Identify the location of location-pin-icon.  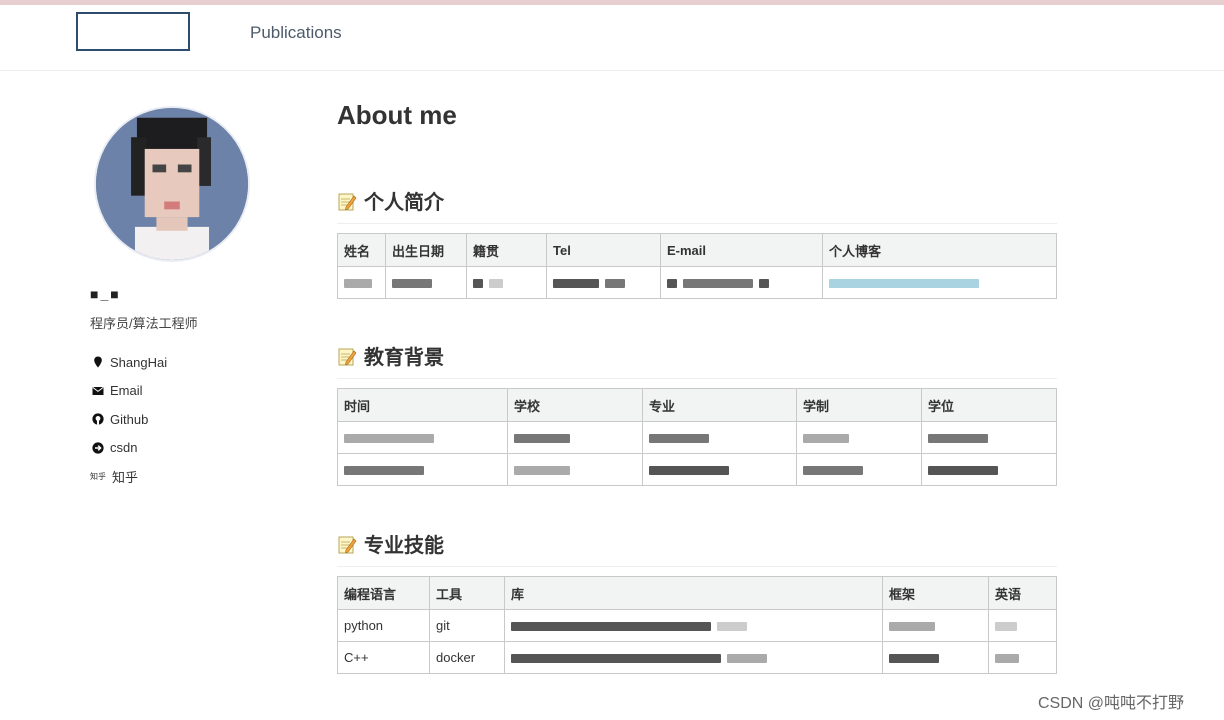
(98, 362).